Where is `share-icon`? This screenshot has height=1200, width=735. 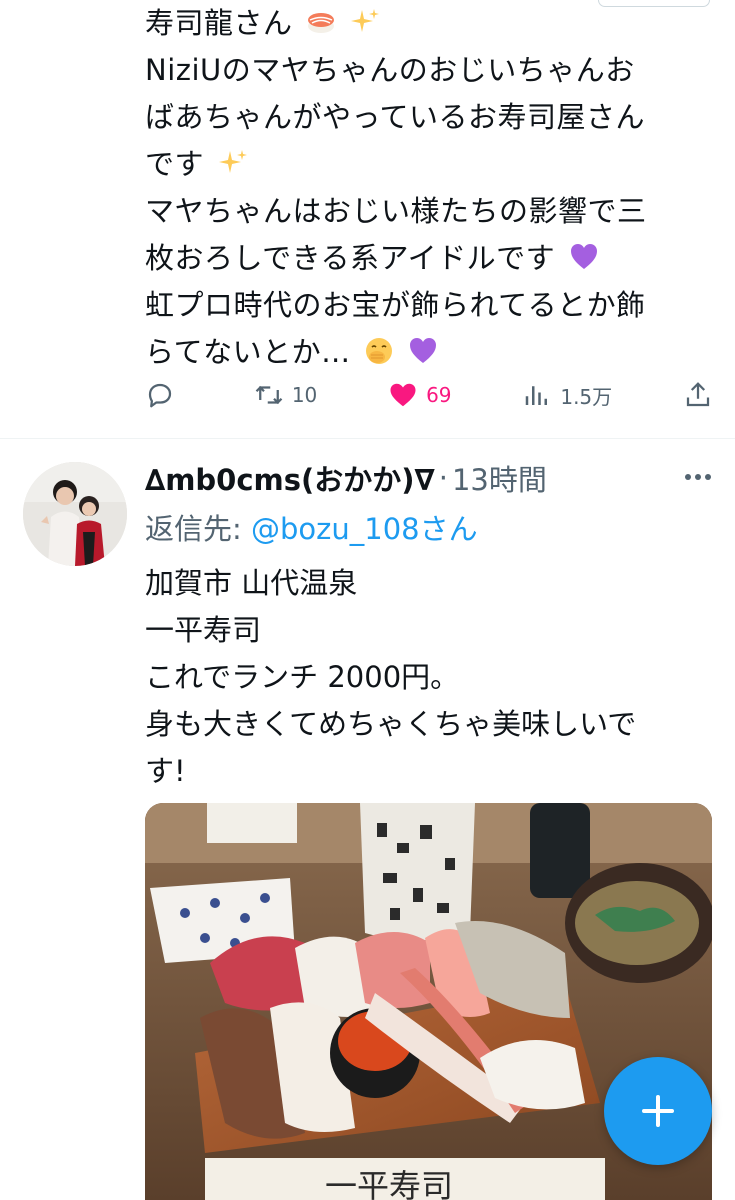
share-icon is located at coordinates (698, 394).